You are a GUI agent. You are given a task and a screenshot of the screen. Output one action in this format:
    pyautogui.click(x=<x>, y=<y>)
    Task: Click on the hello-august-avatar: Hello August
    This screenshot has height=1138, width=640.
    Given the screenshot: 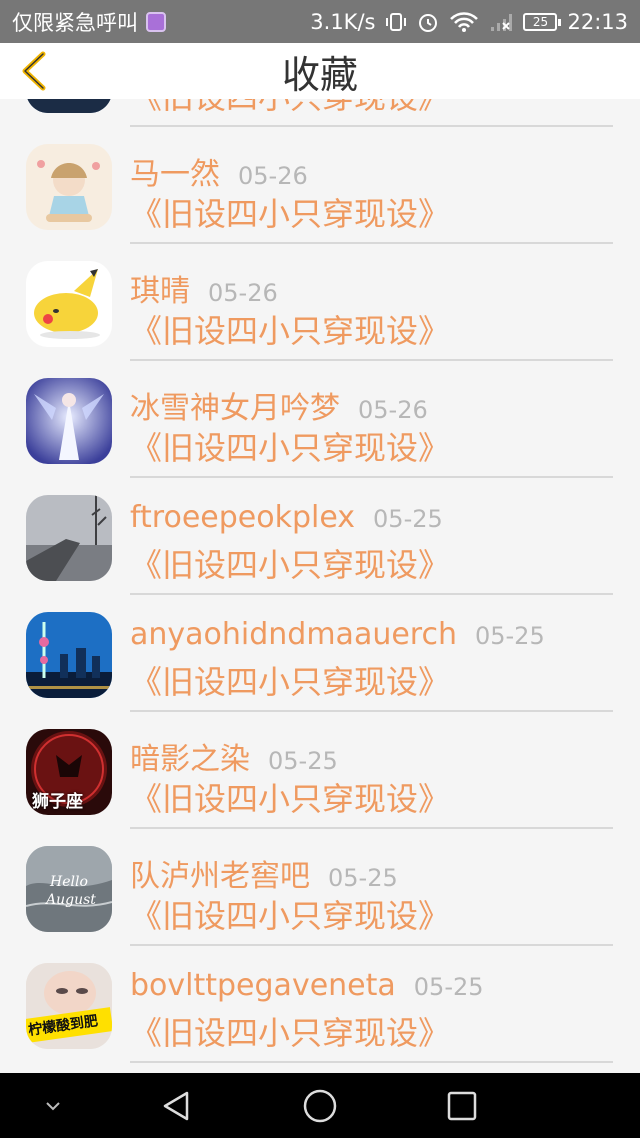 What is the action you would take?
    pyautogui.click(x=69, y=889)
    